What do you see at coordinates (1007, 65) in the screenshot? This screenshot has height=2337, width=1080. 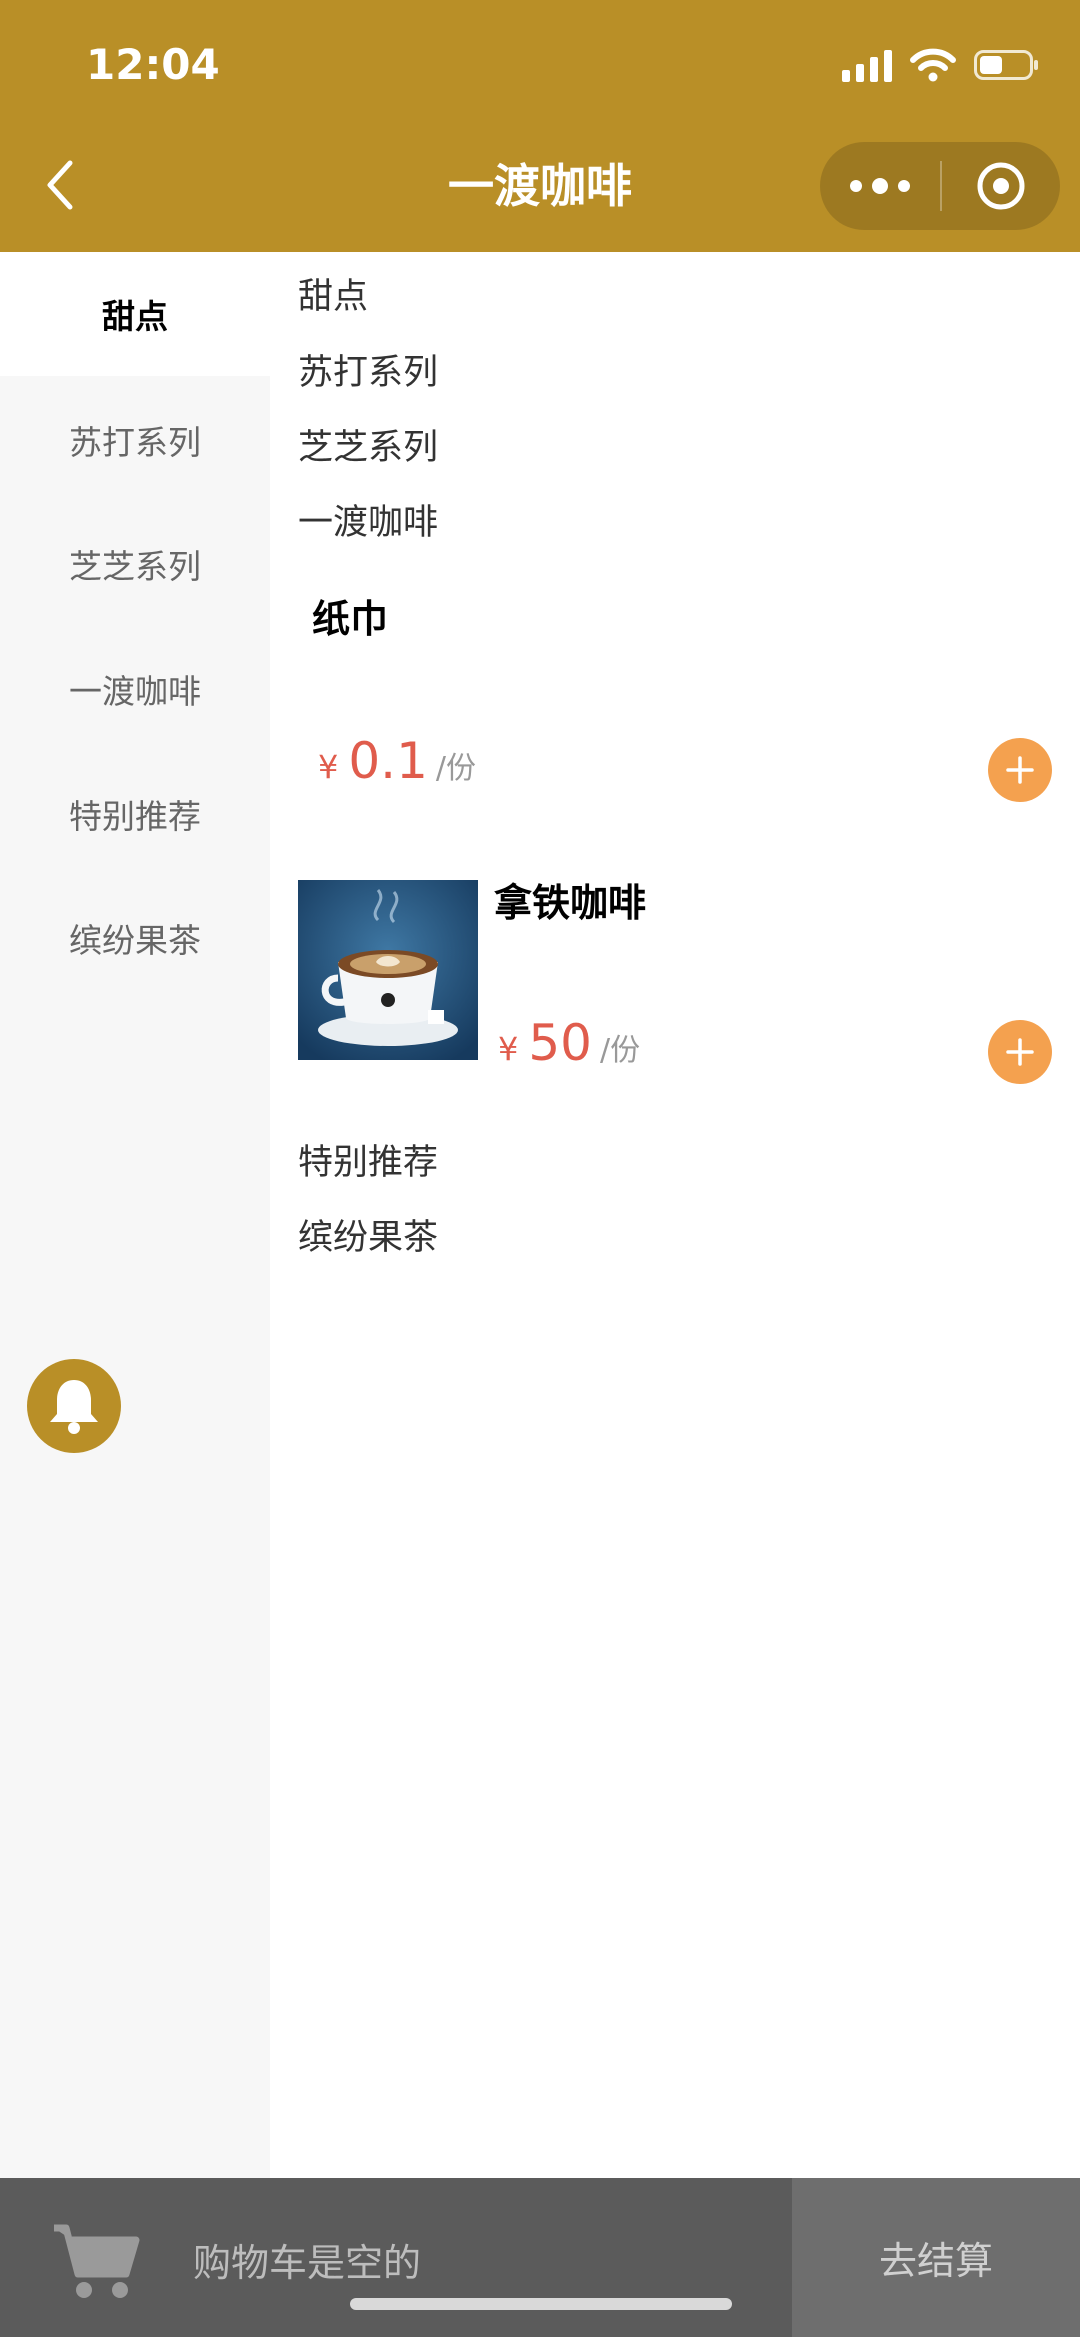 I see `battery-icon` at bounding box center [1007, 65].